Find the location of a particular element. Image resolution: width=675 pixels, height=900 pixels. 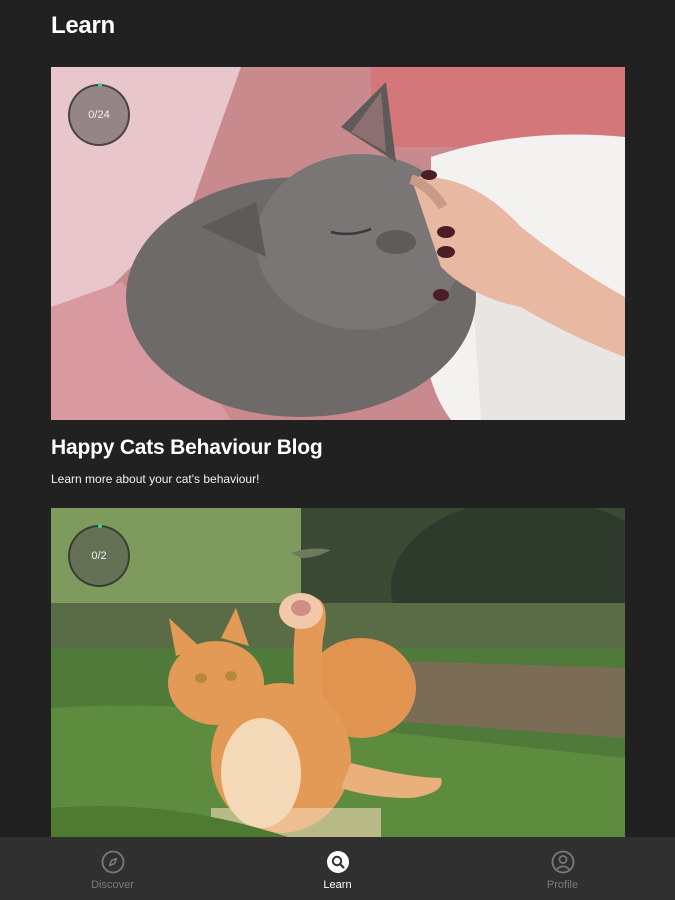

nav-label-learn: Learn is located at coordinates (337, 885).